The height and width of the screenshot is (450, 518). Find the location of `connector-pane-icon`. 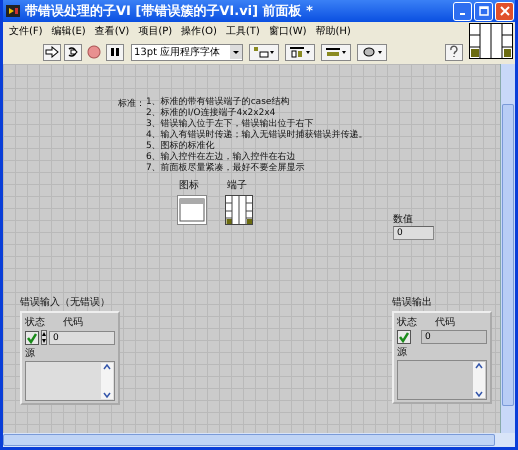

connector-pane-icon is located at coordinates (491, 41).